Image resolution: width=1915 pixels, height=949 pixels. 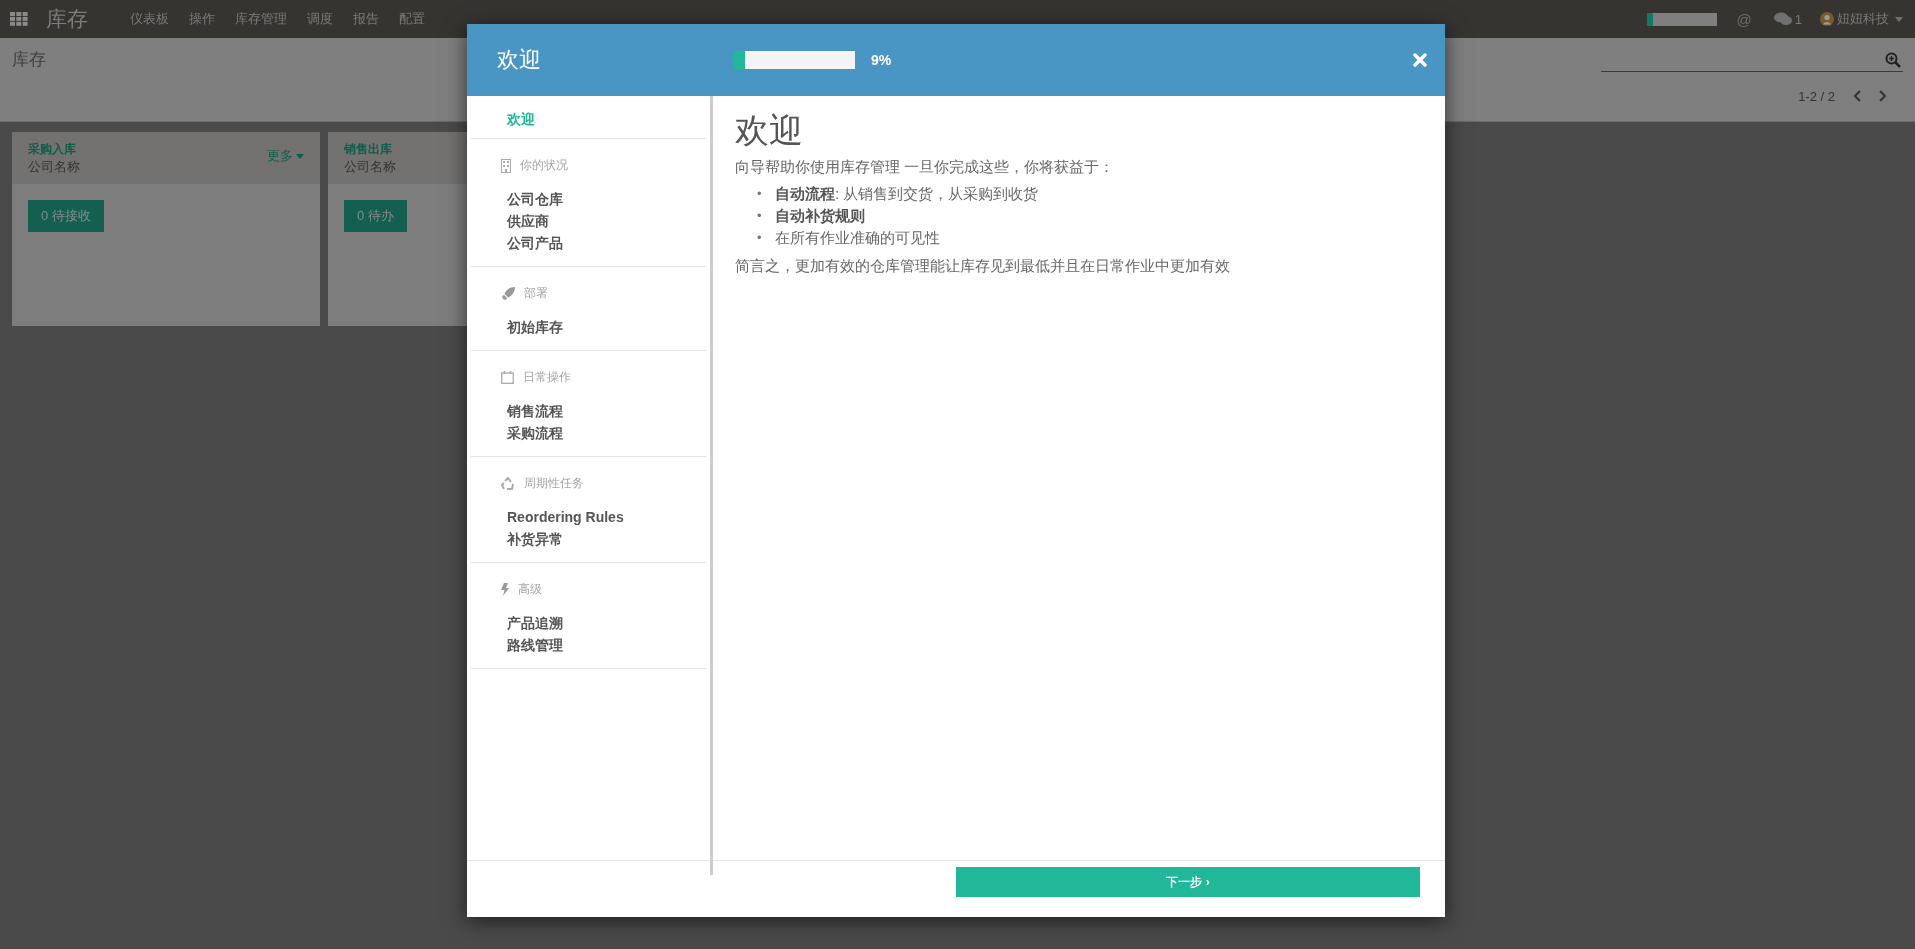 What do you see at coordinates (285, 156) in the screenshot?
I see `more-dropdown: 更多` at bounding box center [285, 156].